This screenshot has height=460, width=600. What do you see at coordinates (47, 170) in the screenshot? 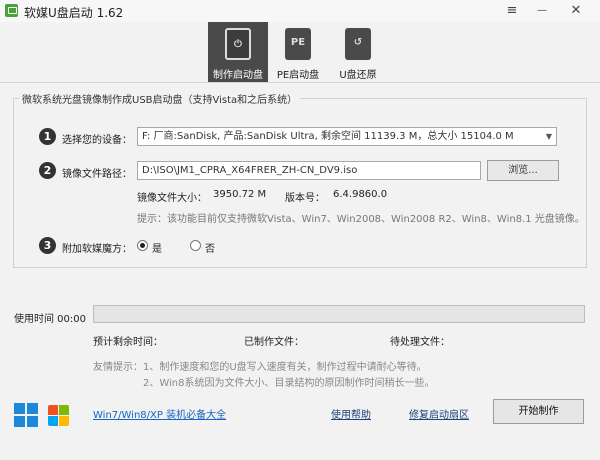
I see `step-2-badge: 2` at bounding box center [47, 170].